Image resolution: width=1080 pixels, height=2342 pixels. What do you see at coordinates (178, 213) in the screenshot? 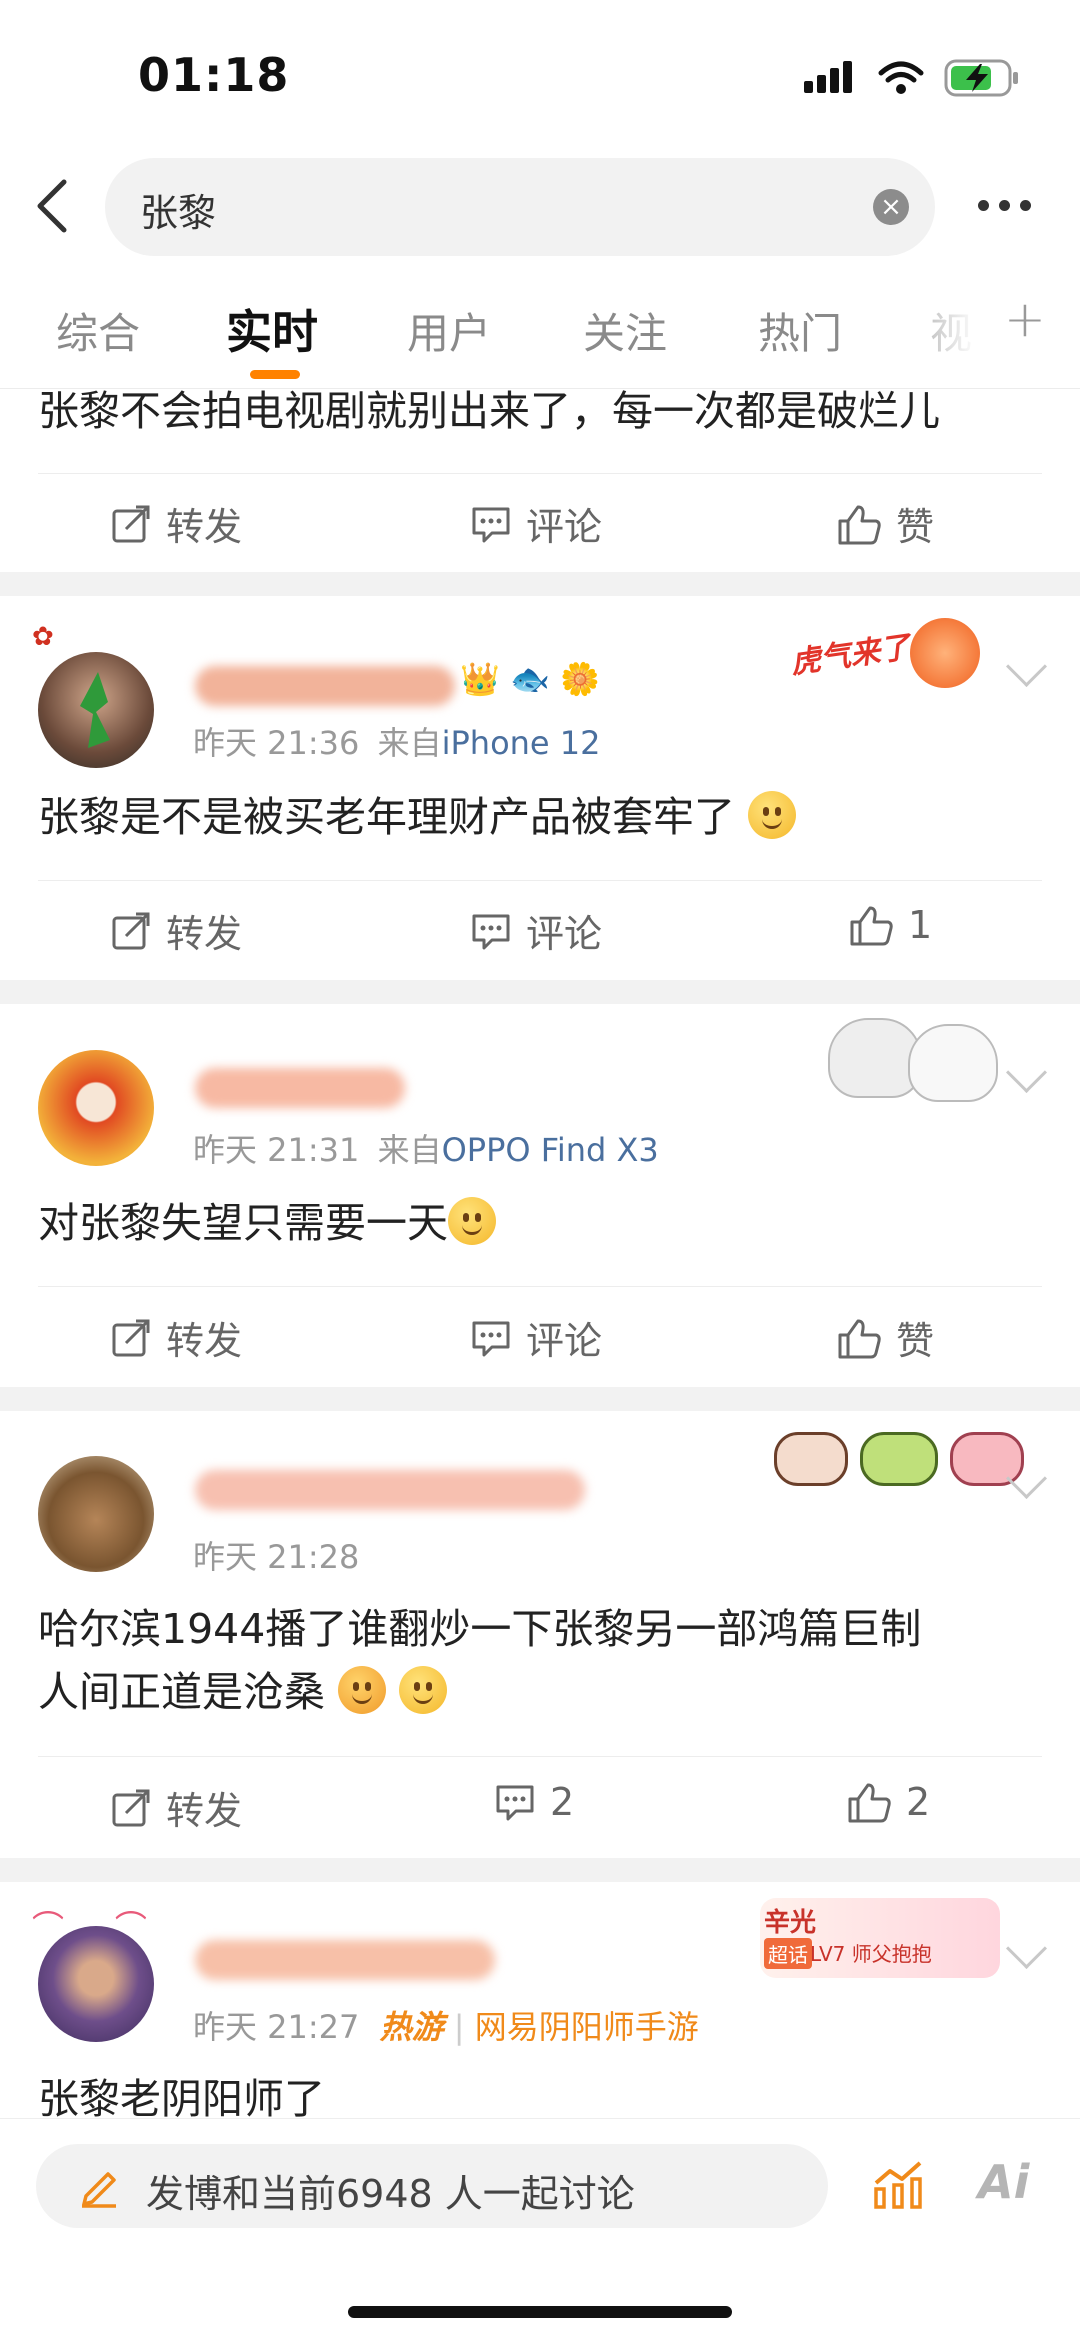
I see `search-query: 张黎` at bounding box center [178, 213].